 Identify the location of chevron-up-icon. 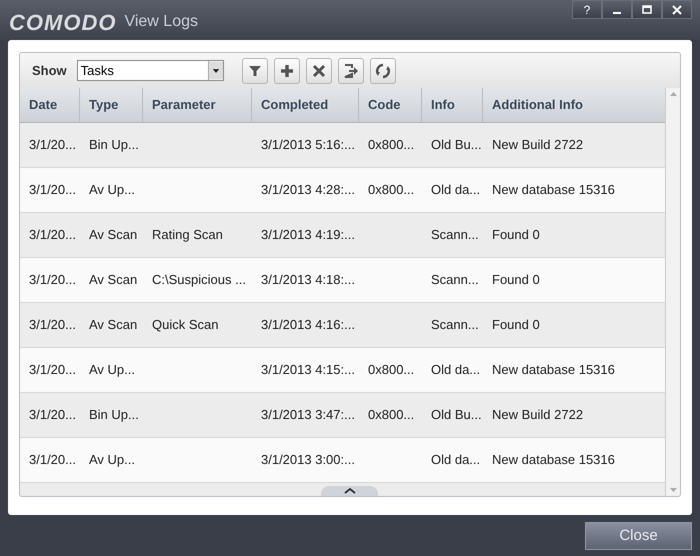
(350, 491).